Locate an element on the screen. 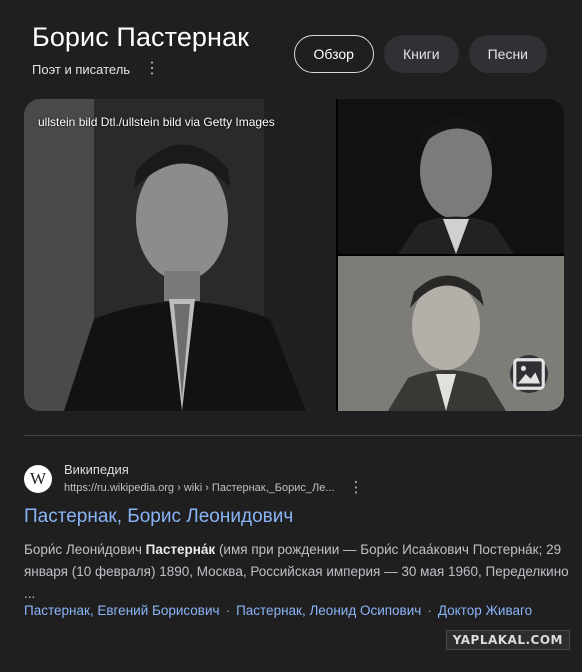 The height and width of the screenshot is (672, 582). tab-overview: Обзор is located at coordinates (333, 54).